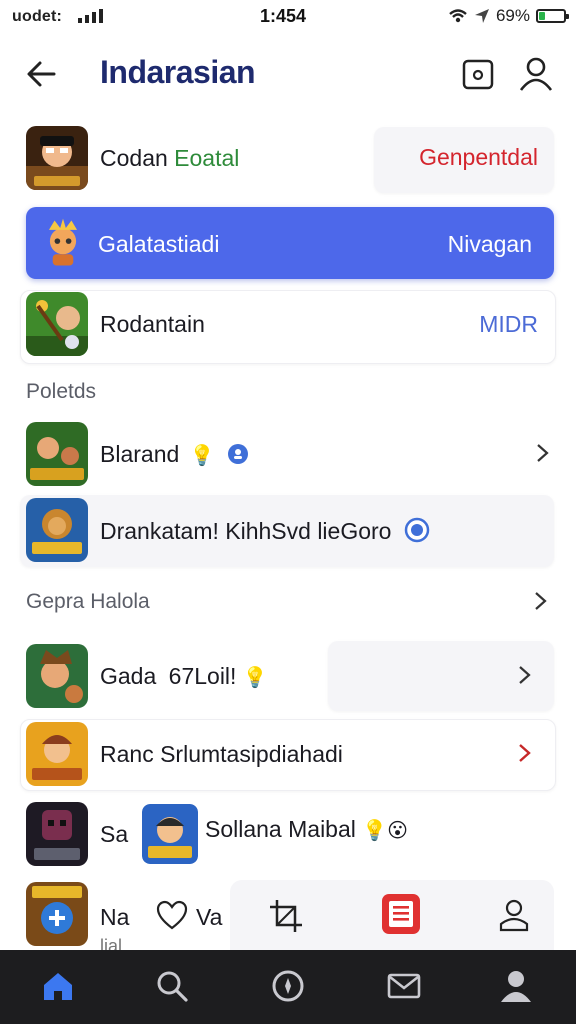 This screenshot has height=1024, width=576. What do you see at coordinates (286, 916) in the screenshot?
I see `crop-icon` at bounding box center [286, 916].